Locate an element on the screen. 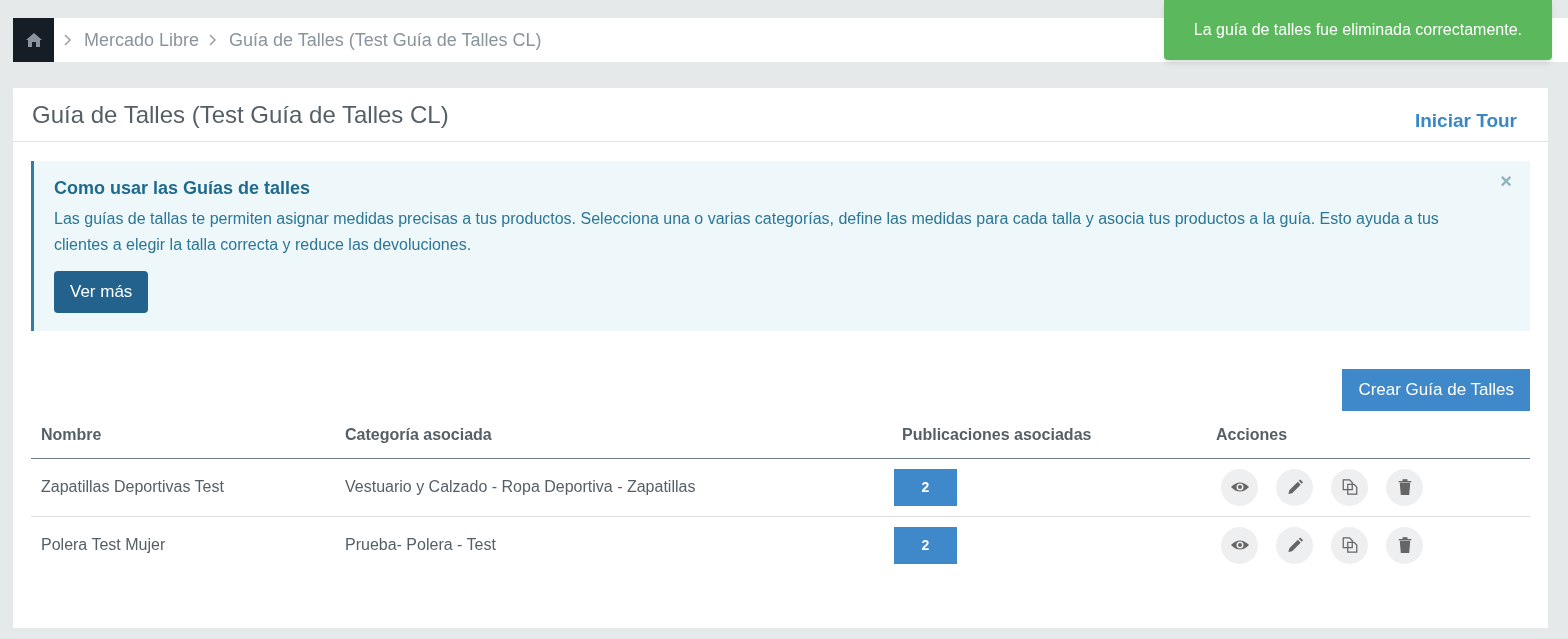 The height and width of the screenshot is (639, 1568). table-cell: Vestuario y Calzado - Ropa Deportiva - Zapatillas is located at coordinates (520, 486).